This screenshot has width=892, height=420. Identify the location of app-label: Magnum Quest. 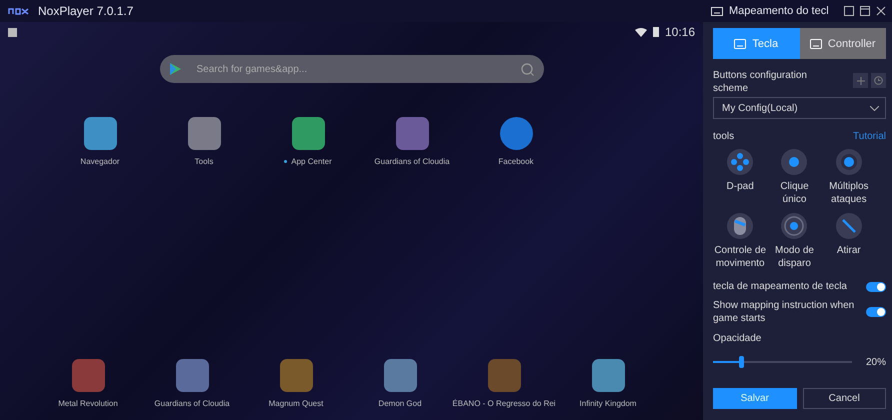
(296, 403).